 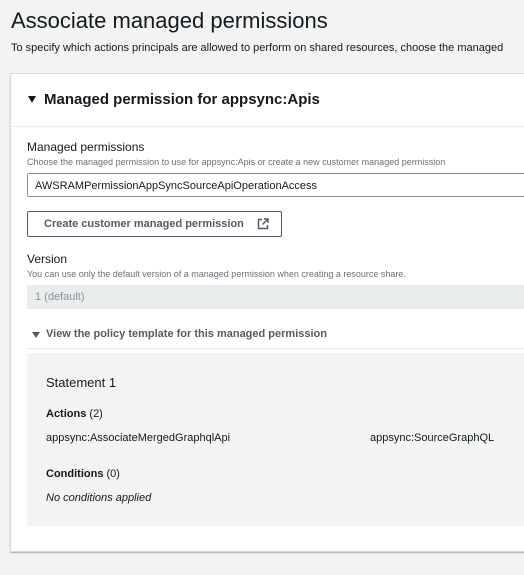 What do you see at coordinates (96, 414) in the screenshot?
I see `actions-count: (2)` at bounding box center [96, 414].